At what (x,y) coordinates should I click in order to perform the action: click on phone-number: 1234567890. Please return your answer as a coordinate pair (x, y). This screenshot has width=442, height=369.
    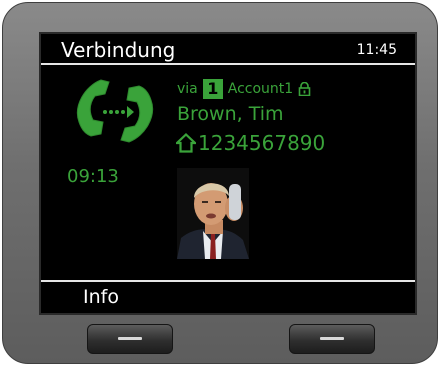
    Looking at the image, I should click on (262, 143).